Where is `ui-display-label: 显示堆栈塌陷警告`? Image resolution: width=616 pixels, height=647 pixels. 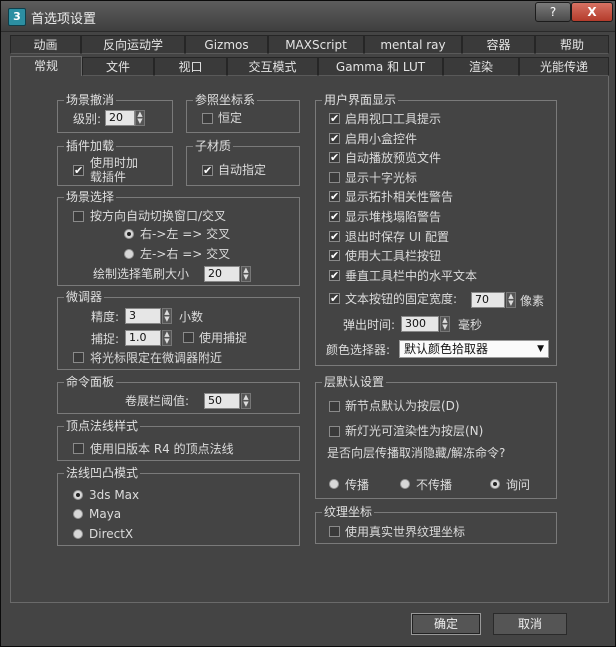
ui-display-label: 显示堆栈塌陷警告 is located at coordinates (393, 217).